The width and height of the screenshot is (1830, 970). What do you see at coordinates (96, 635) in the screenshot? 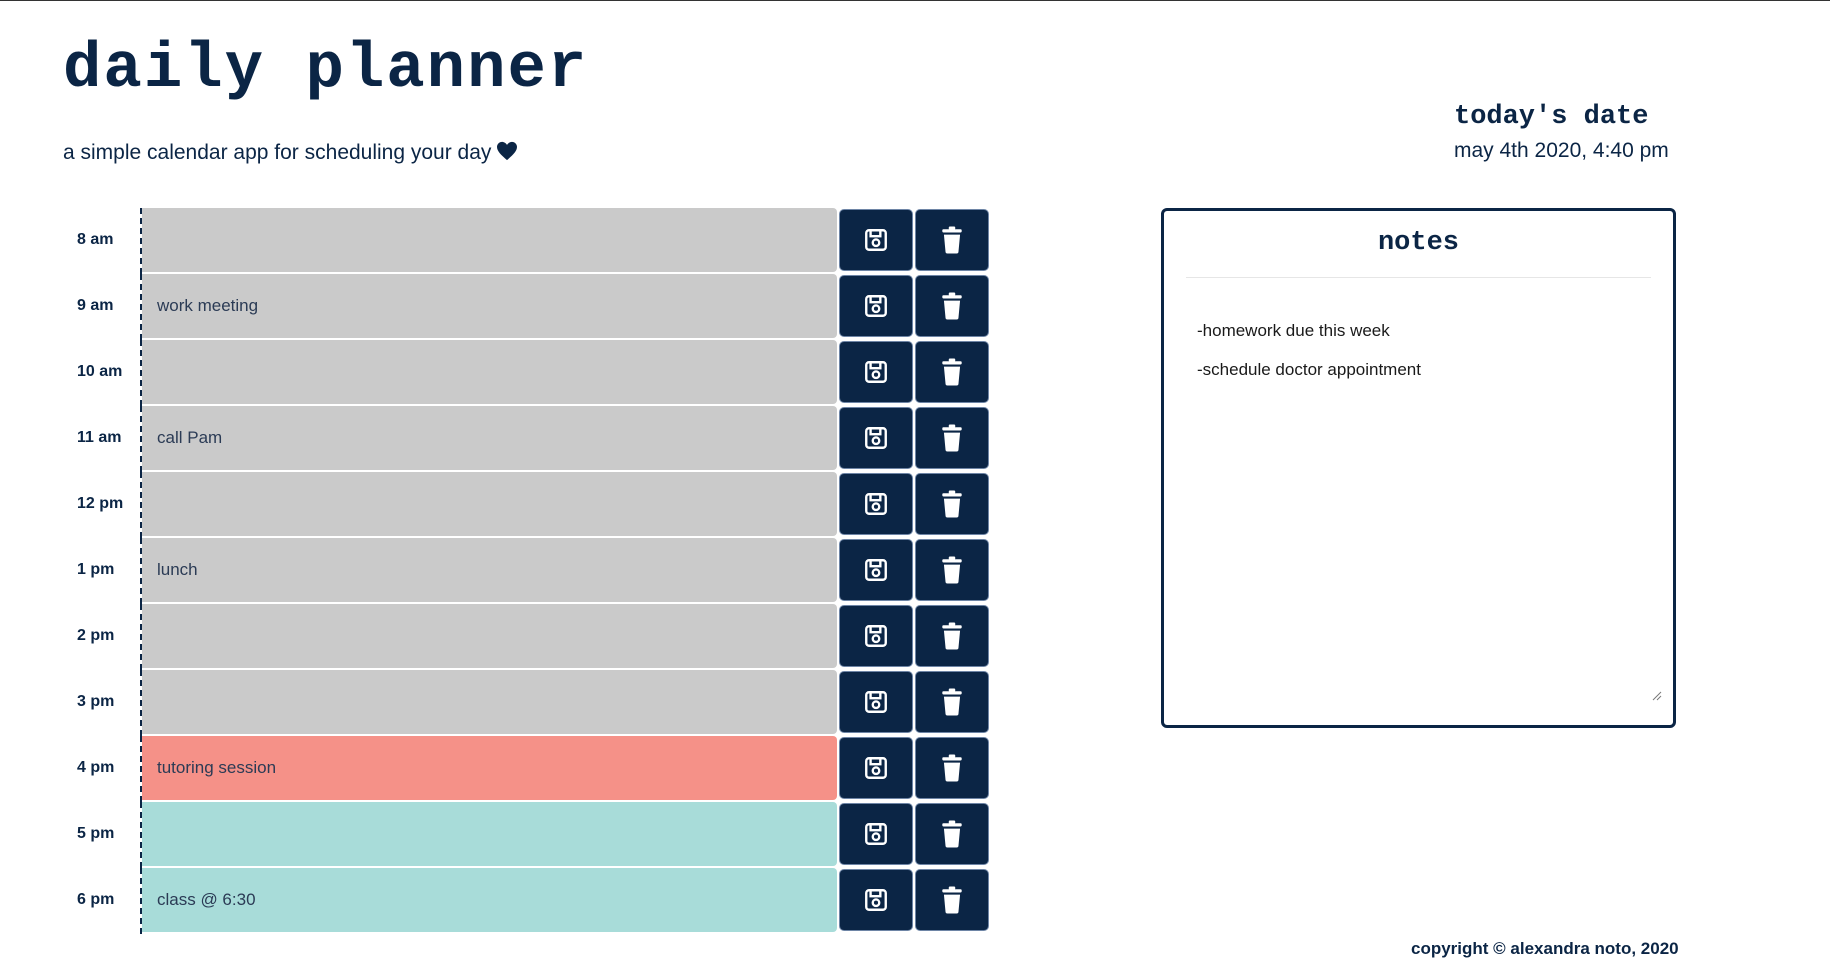
I see `hour-label: 2 pm` at bounding box center [96, 635].